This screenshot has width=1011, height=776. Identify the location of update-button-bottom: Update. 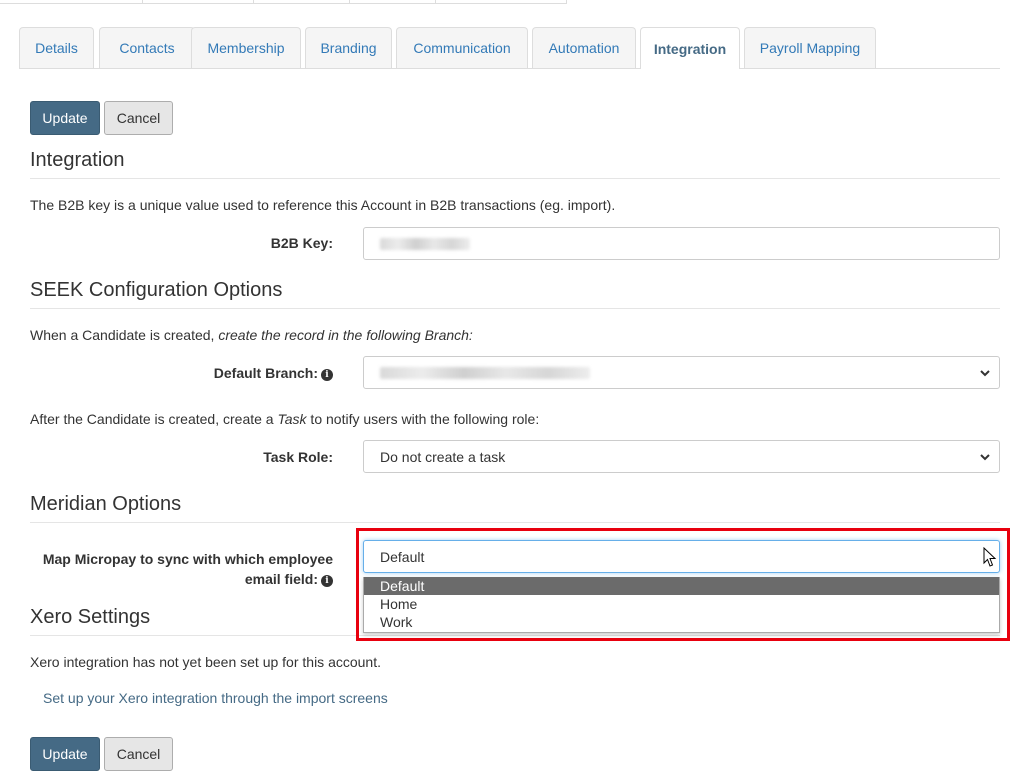
(65, 754).